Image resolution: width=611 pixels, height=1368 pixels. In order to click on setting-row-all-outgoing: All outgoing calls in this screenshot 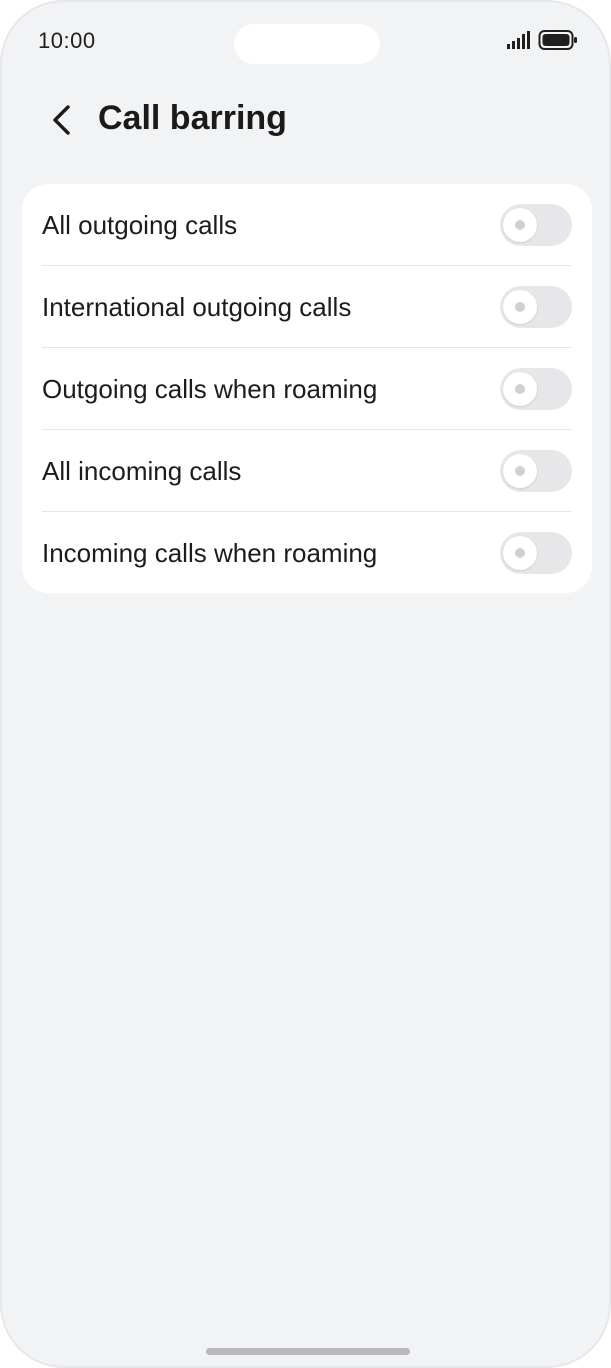, I will do `click(307, 225)`.